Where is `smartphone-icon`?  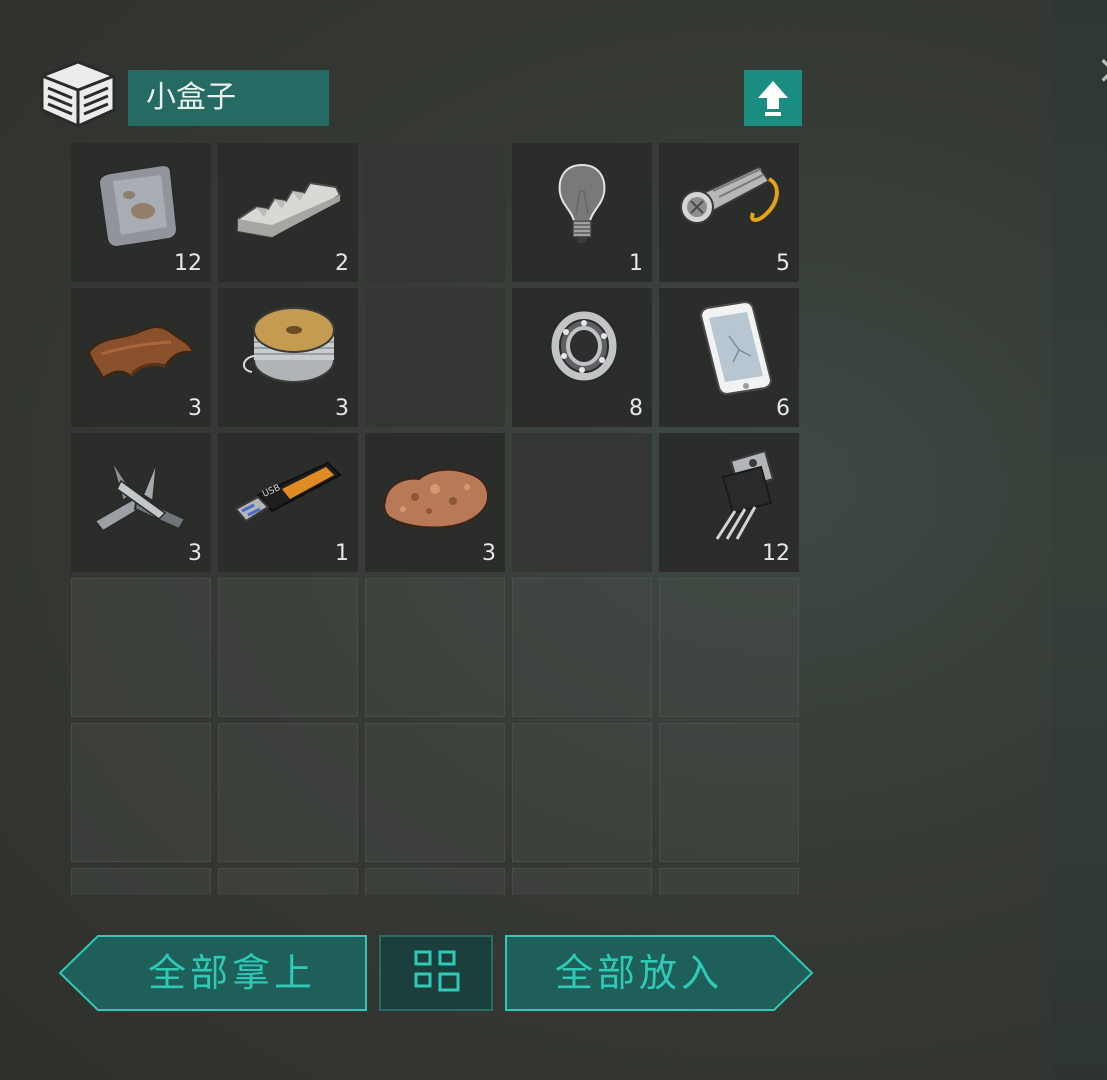 smartphone-icon is located at coordinates (736, 348).